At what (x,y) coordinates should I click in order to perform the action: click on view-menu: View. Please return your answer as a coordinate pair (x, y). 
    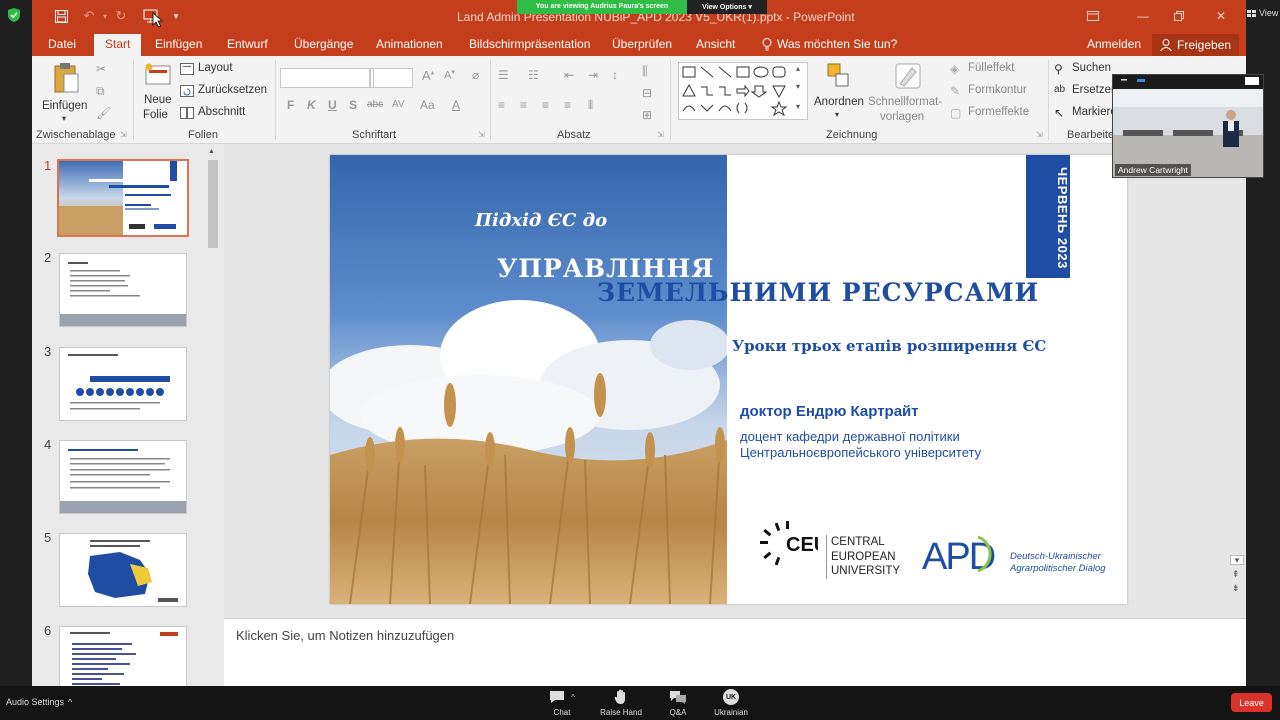
    Looking at the image, I should click on (1262, 13).